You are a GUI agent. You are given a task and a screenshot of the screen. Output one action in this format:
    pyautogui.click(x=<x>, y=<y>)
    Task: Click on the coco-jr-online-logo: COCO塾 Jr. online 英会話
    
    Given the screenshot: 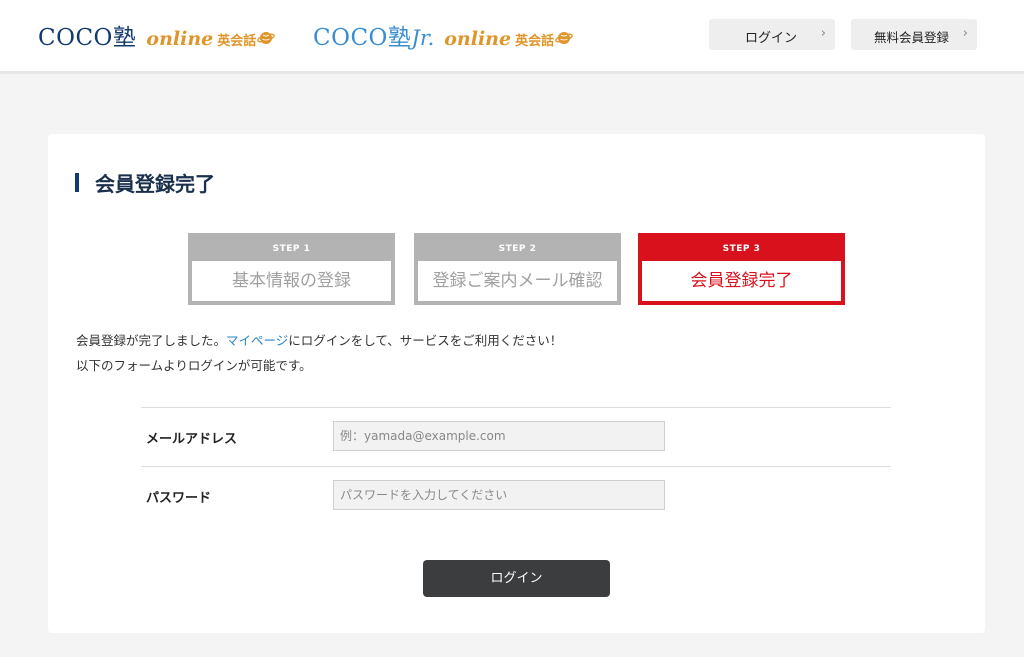 What is the action you would take?
    pyautogui.click(x=443, y=35)
    